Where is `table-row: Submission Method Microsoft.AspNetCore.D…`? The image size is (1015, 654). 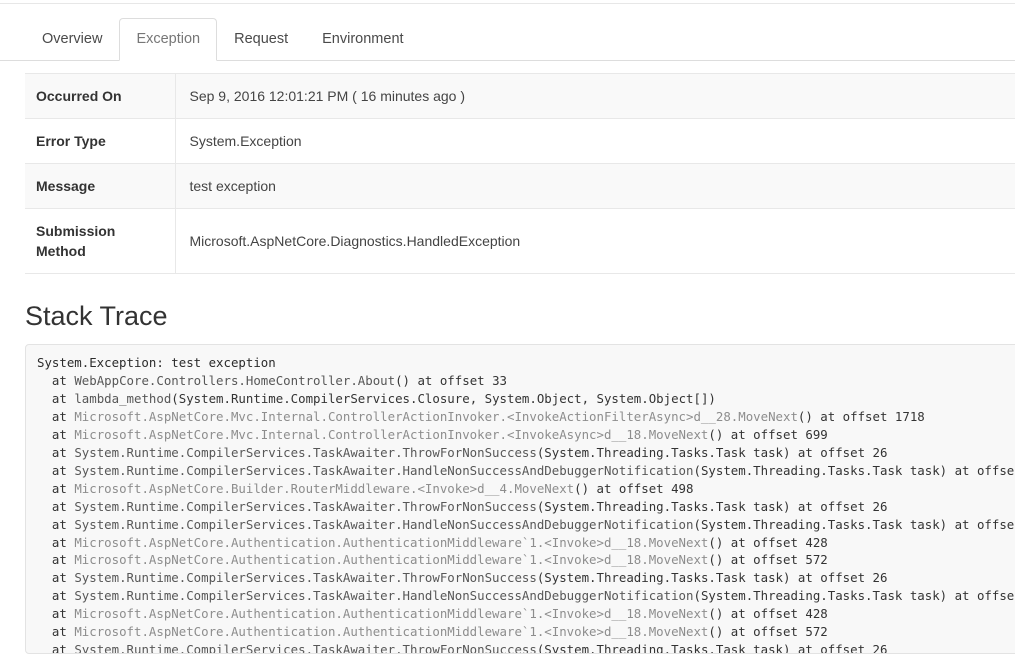
table-row: Submission Method Microsoft.AspNetCore.D… is located at coordinates (520, 241).